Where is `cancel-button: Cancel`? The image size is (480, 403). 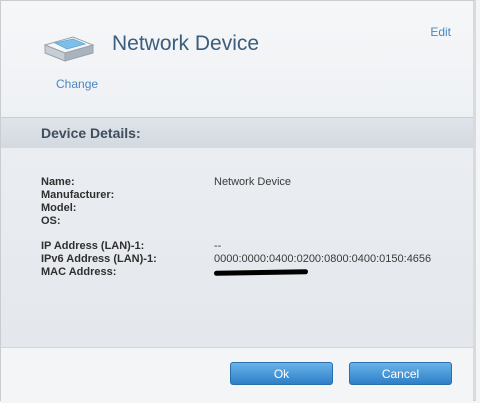 cancel-button: Cancel is located at coordinates (400, 373).